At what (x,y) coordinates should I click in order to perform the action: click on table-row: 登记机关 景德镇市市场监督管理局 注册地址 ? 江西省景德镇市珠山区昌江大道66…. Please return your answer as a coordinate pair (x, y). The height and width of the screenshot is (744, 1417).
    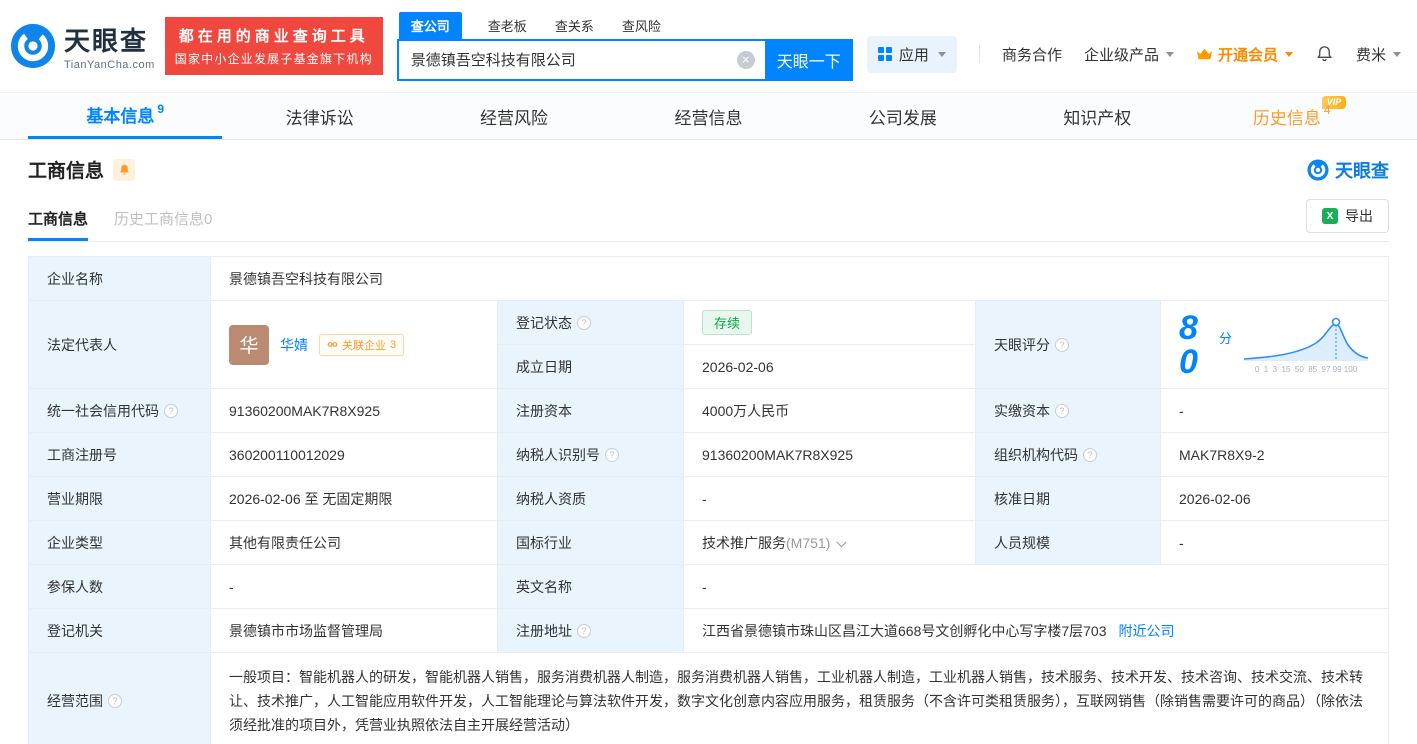
    Looking at the image, I should click on (708, 630).